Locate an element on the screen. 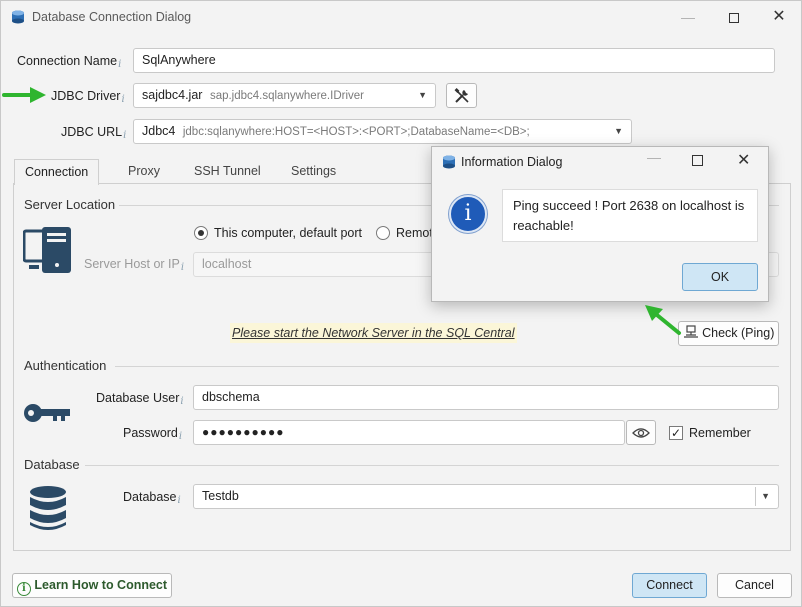 The height and width of the screenshot is (607, 802). connection-name-label: Connection Namei is located at coordinates (69, 62).